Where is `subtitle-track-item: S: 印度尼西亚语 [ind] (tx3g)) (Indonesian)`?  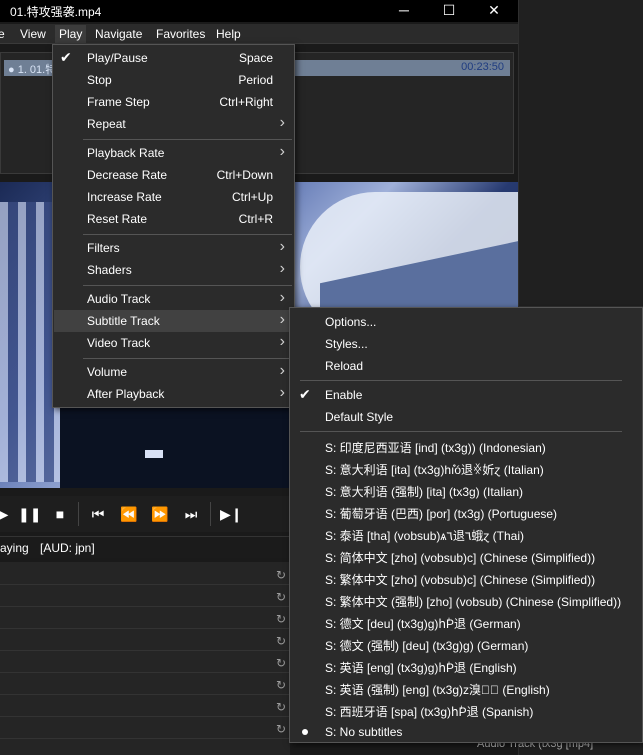
subtitle-track-item: S: 印度尼西亚语 [ind] (tx3g)) (Indonesian) is located at coordinates (466, 446).